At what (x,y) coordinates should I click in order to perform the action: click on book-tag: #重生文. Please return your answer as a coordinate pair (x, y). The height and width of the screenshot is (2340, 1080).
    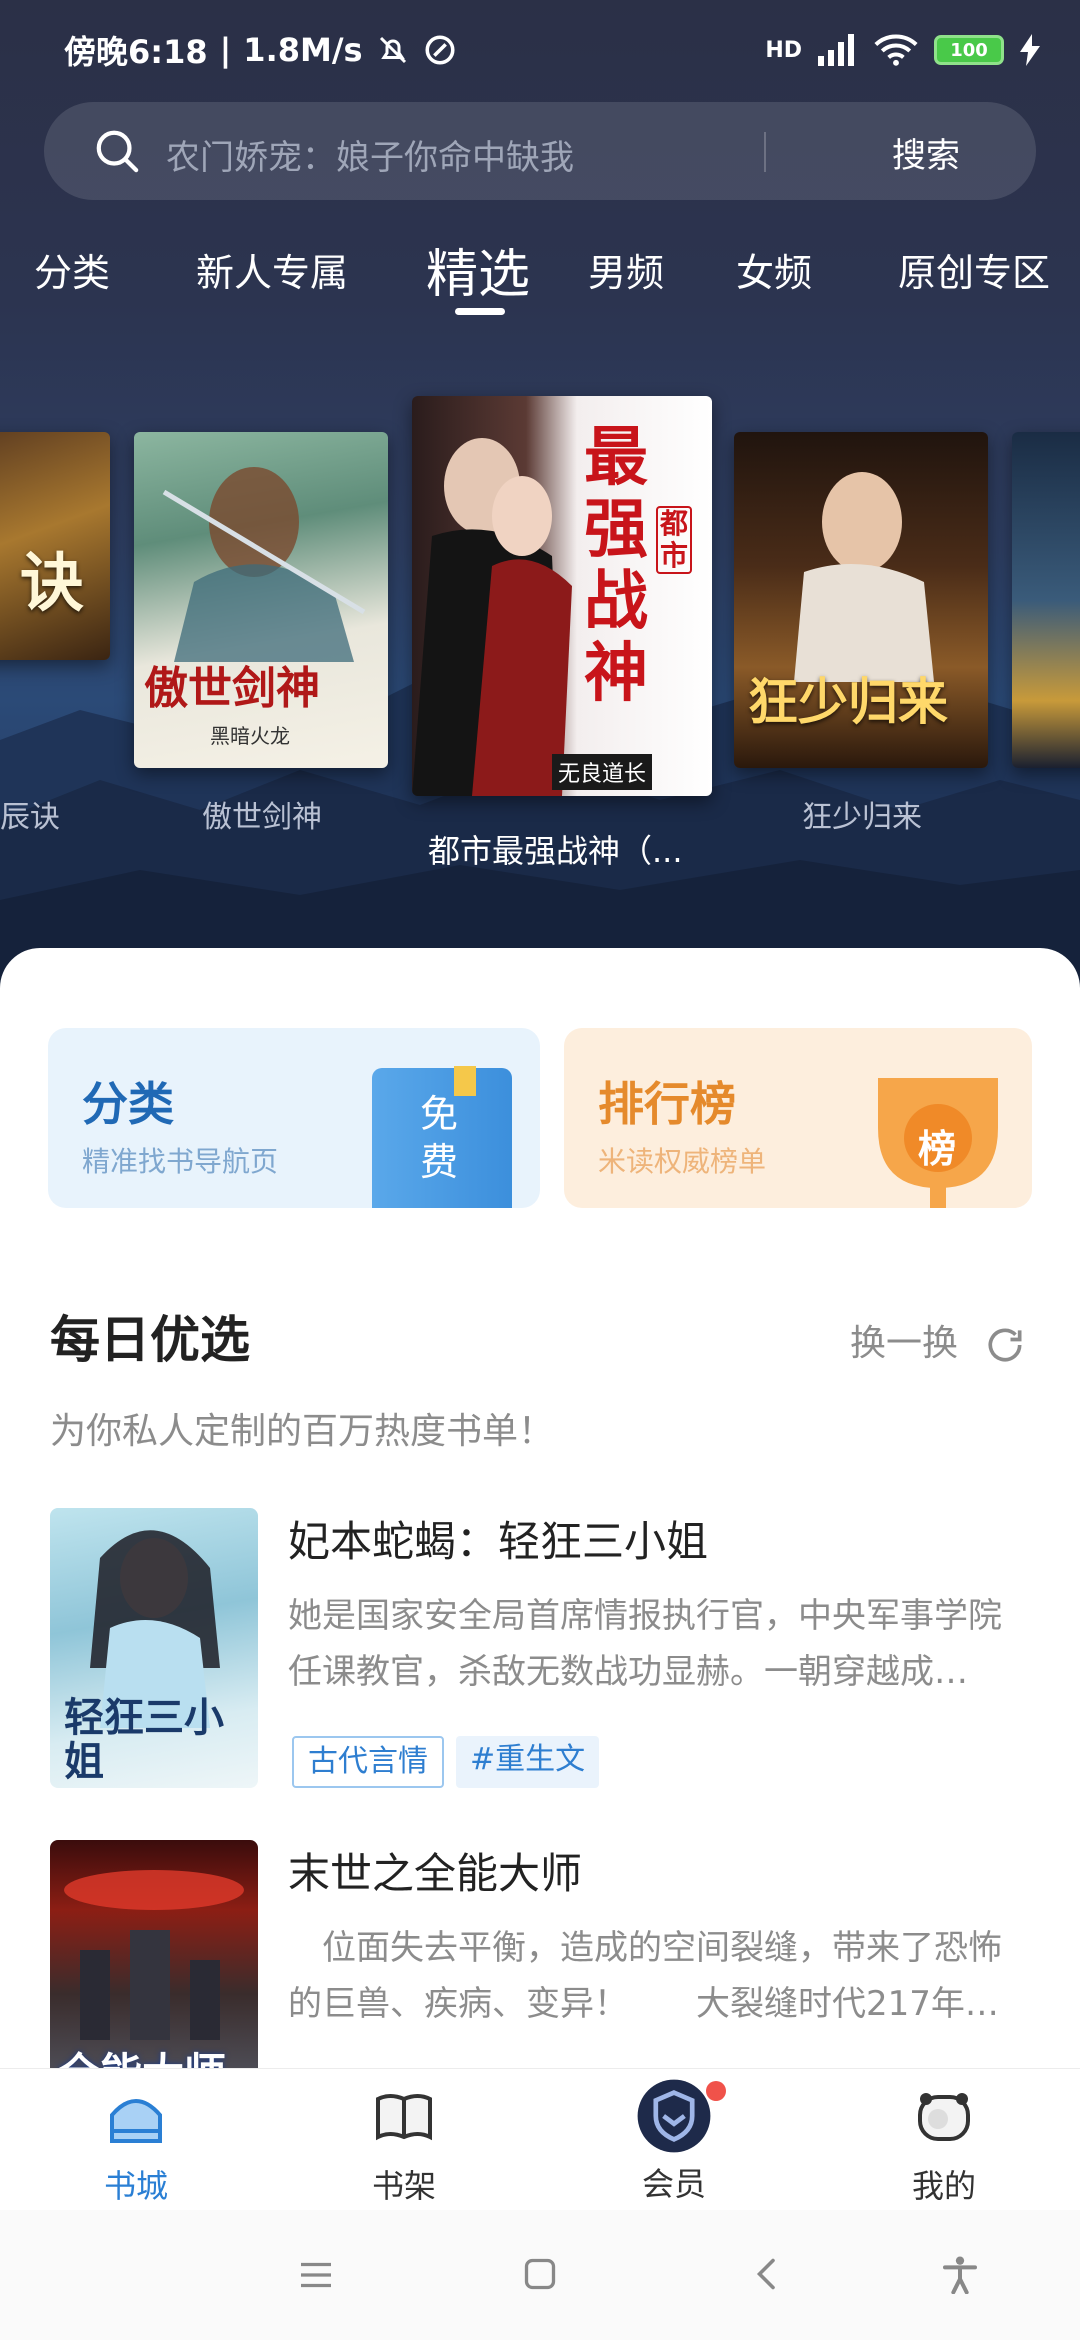
    Looking at the image, I should click on (528, 1762).